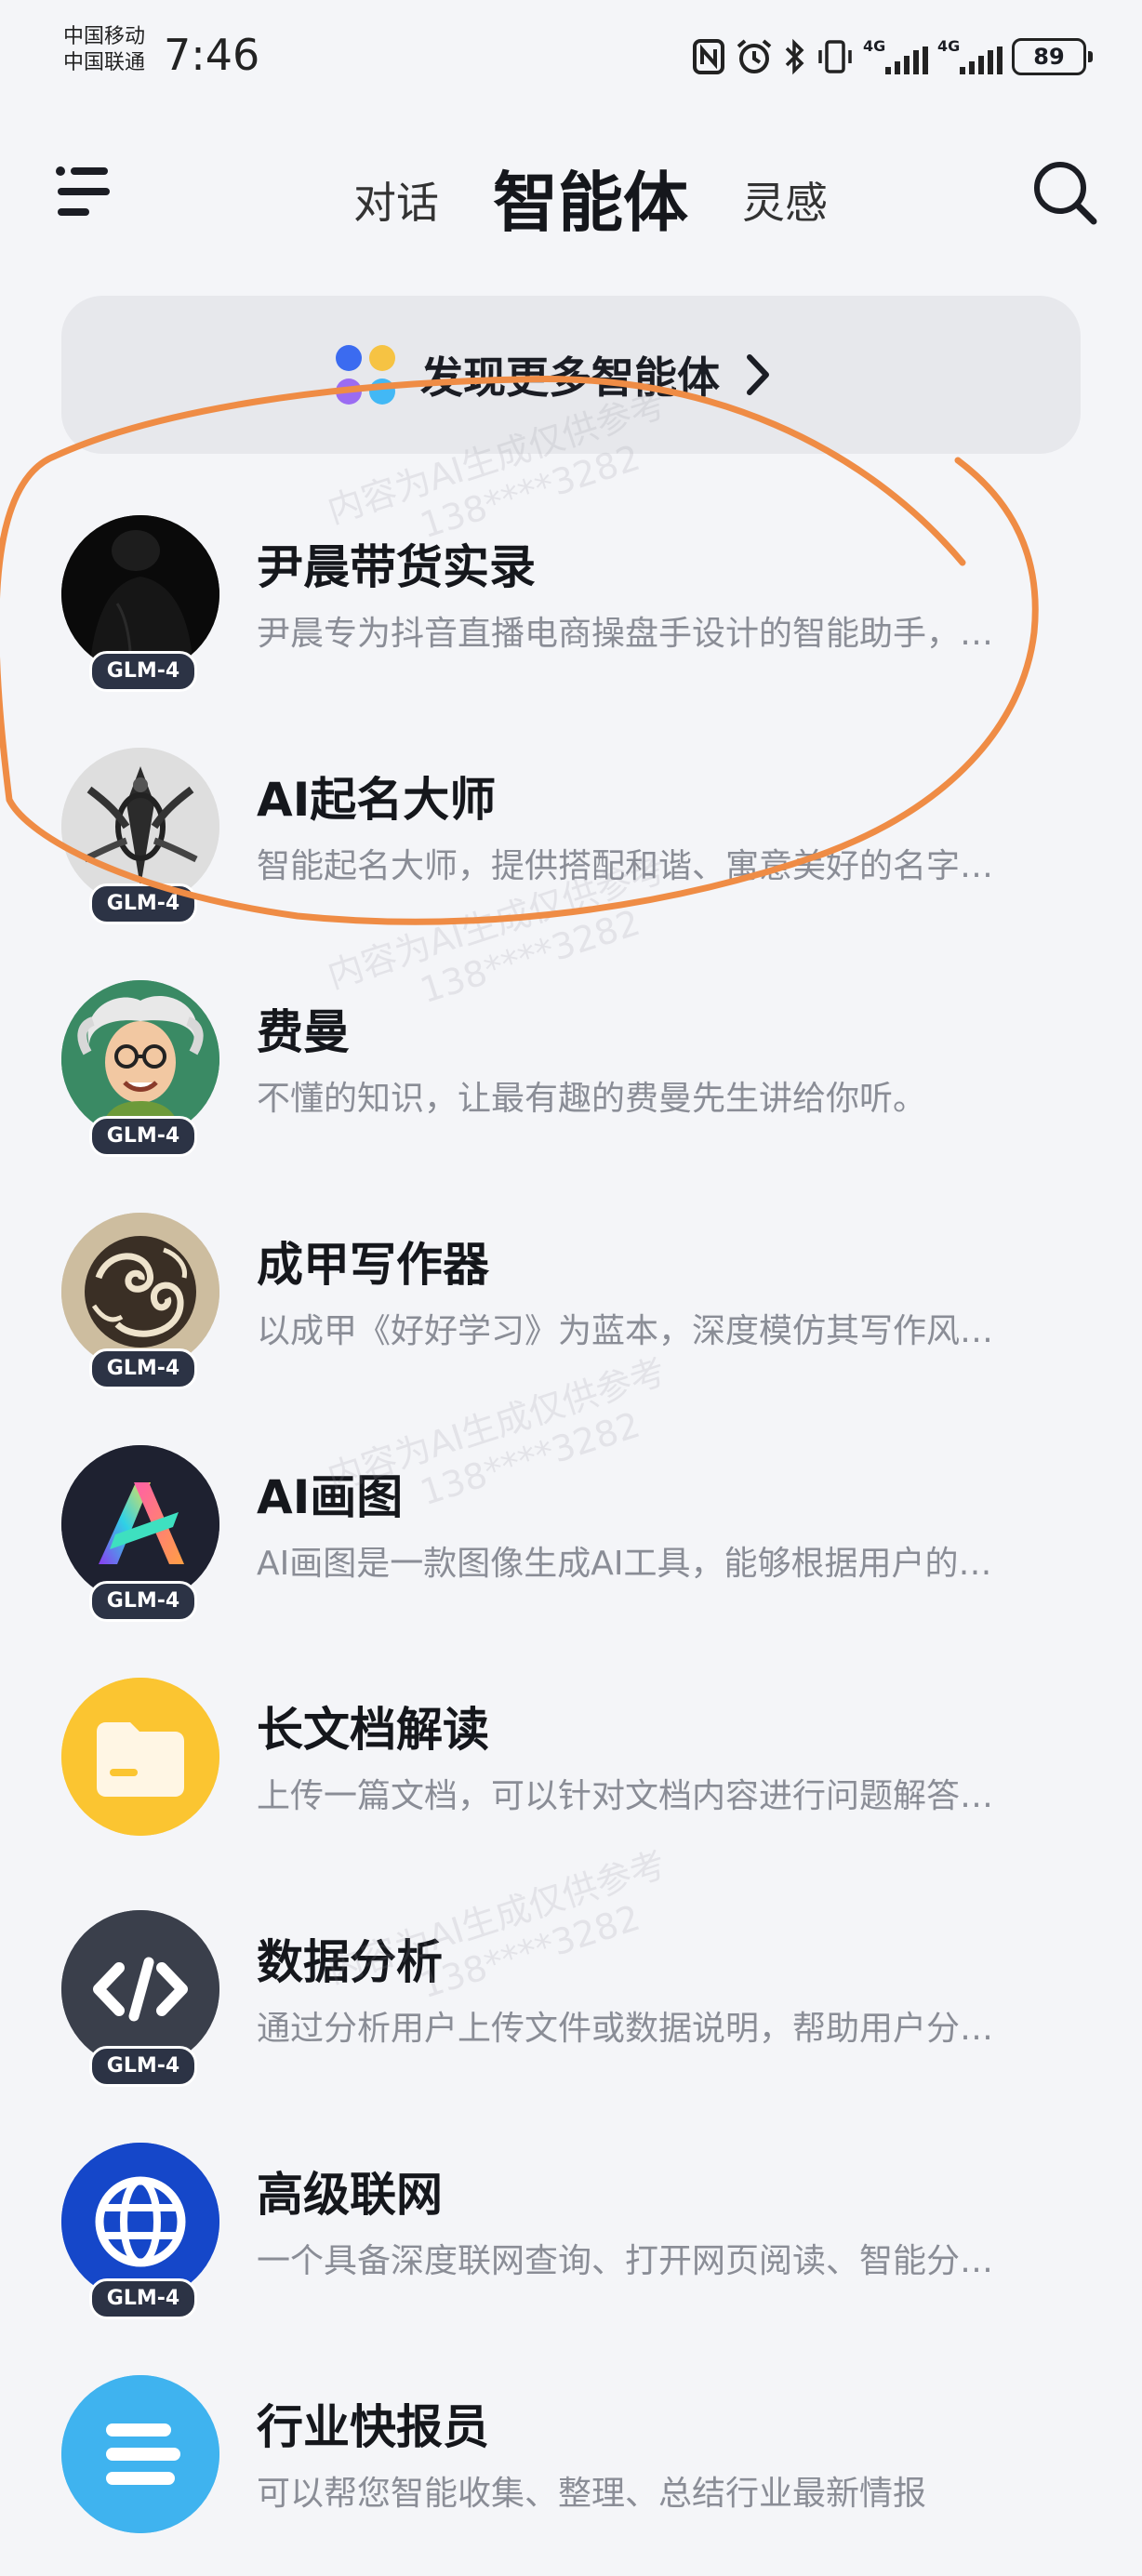 This screenshot has height=2576, width=1142. I want to click on globe-icon, so click(140, 2222).